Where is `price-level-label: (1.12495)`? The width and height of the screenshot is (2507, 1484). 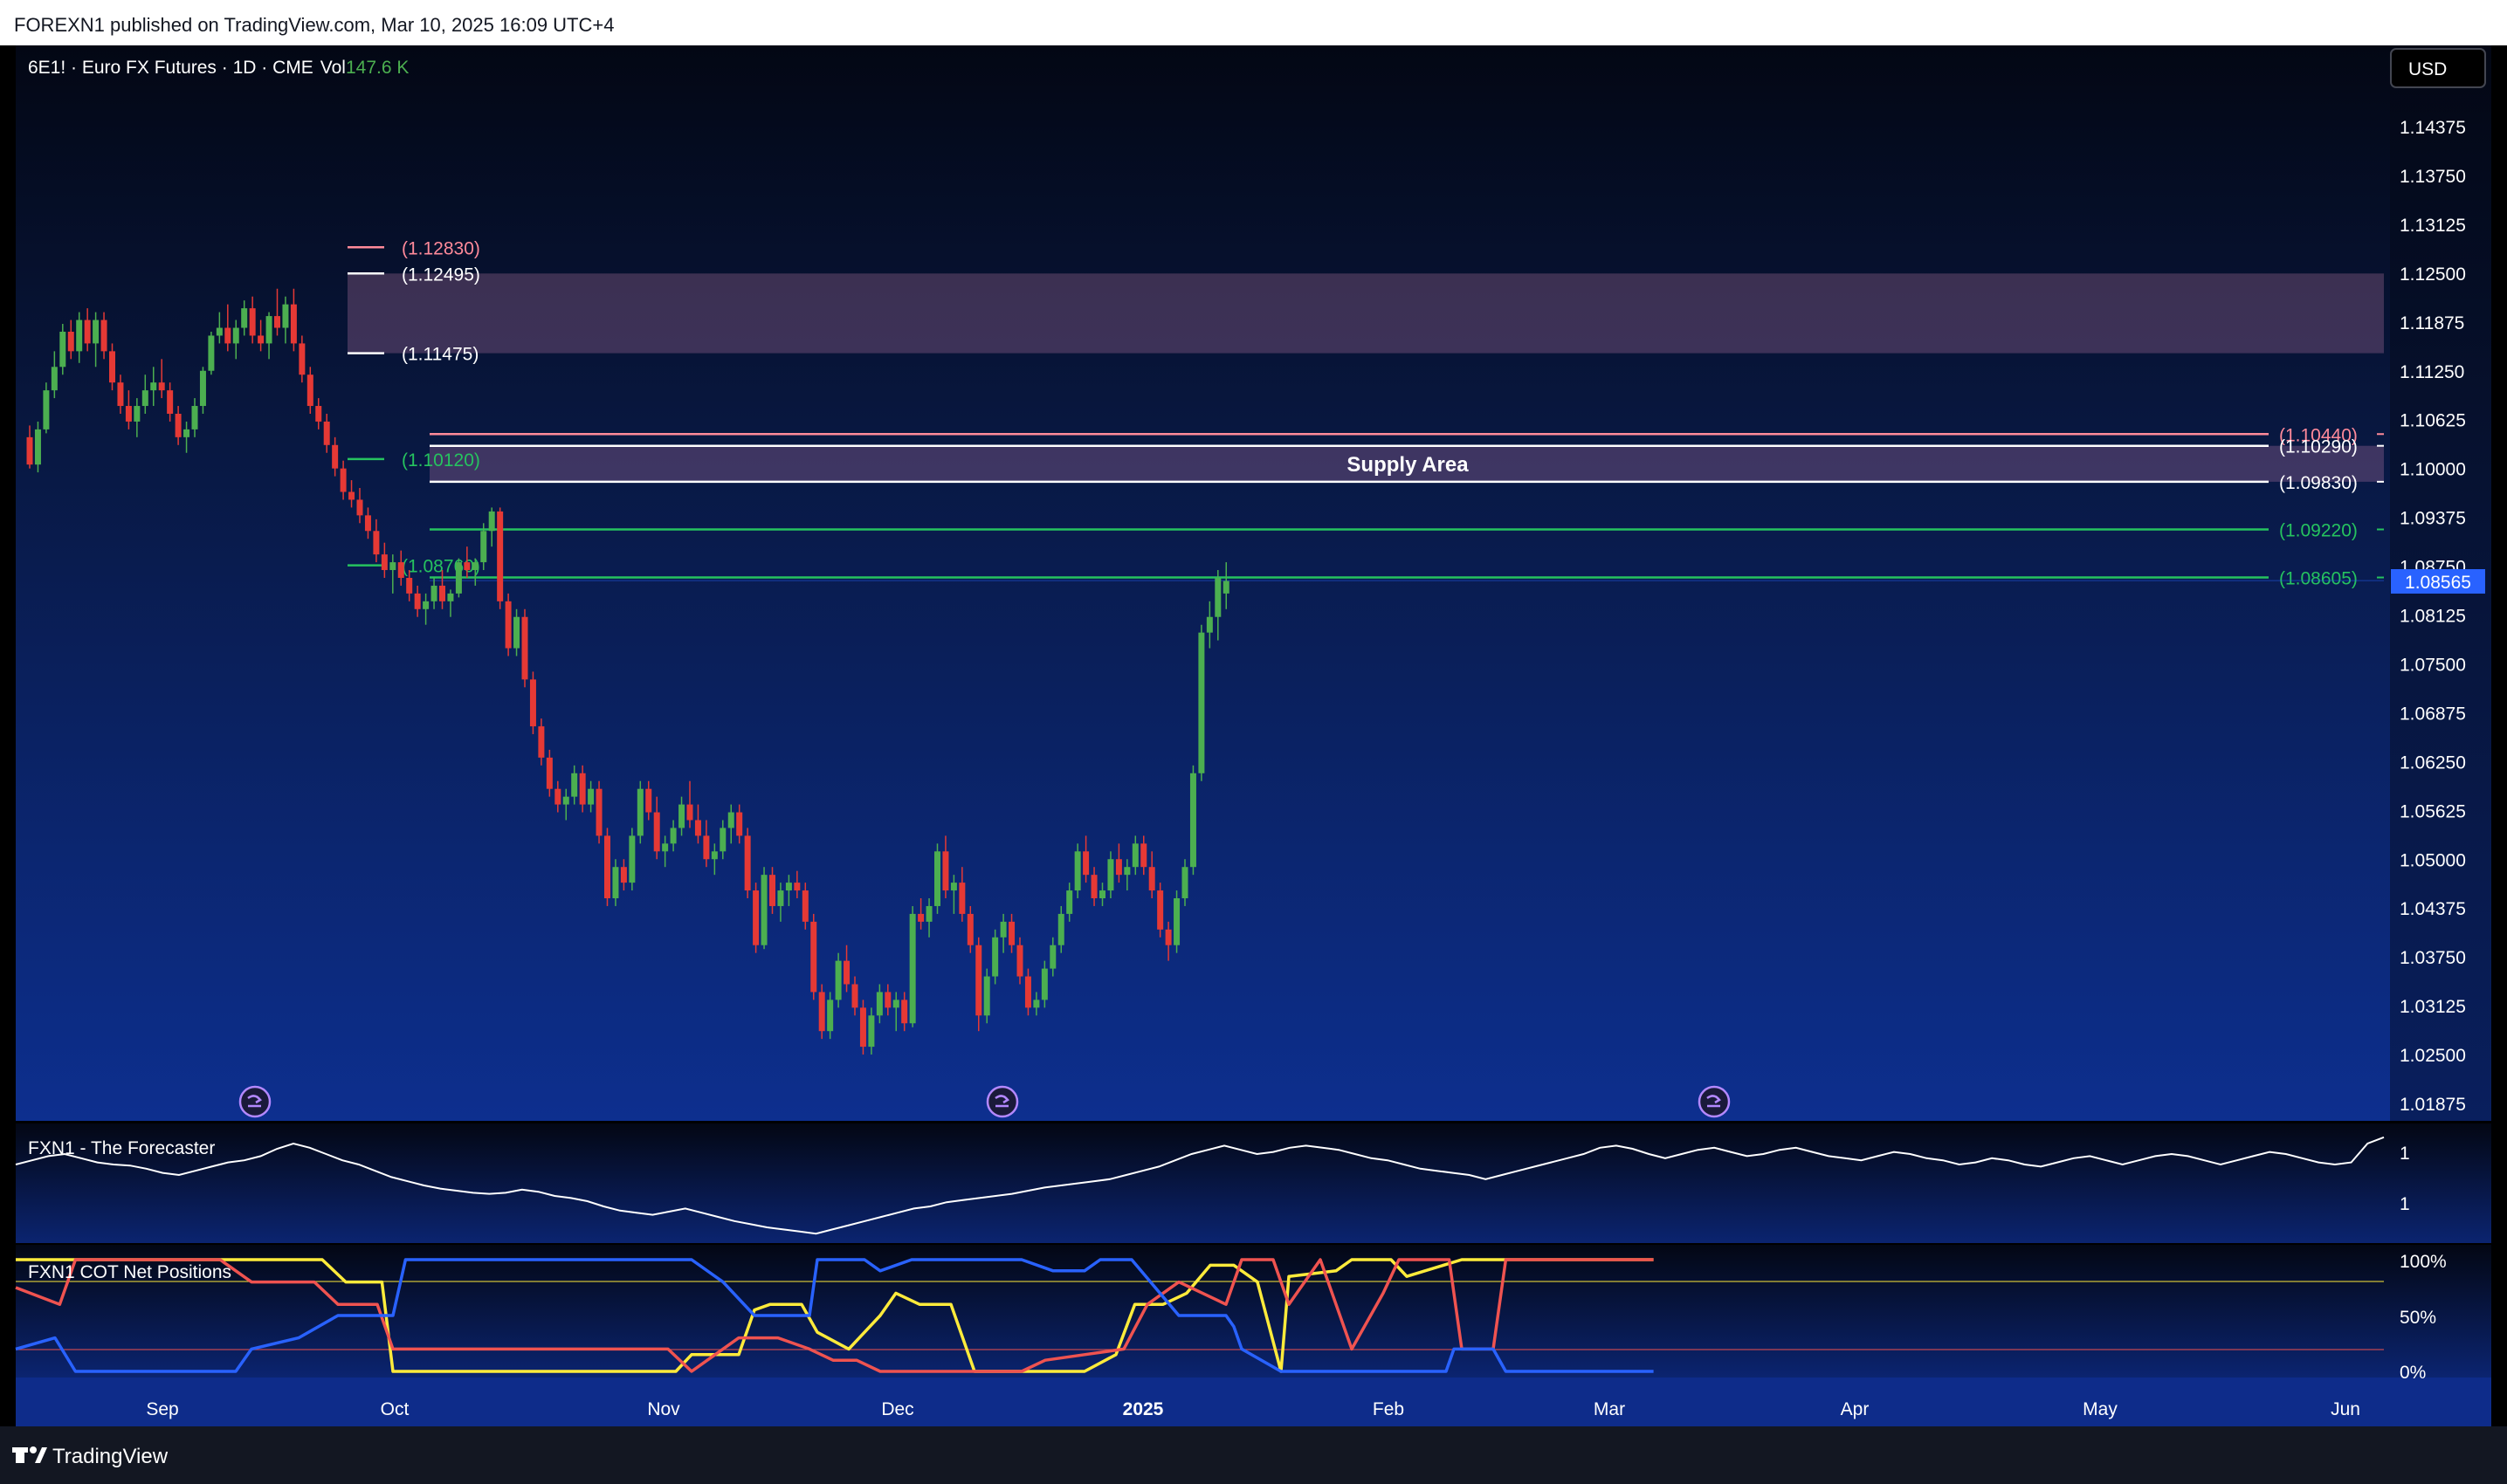
price-level-label: (1.12495) is located at coordinates (441, 275).